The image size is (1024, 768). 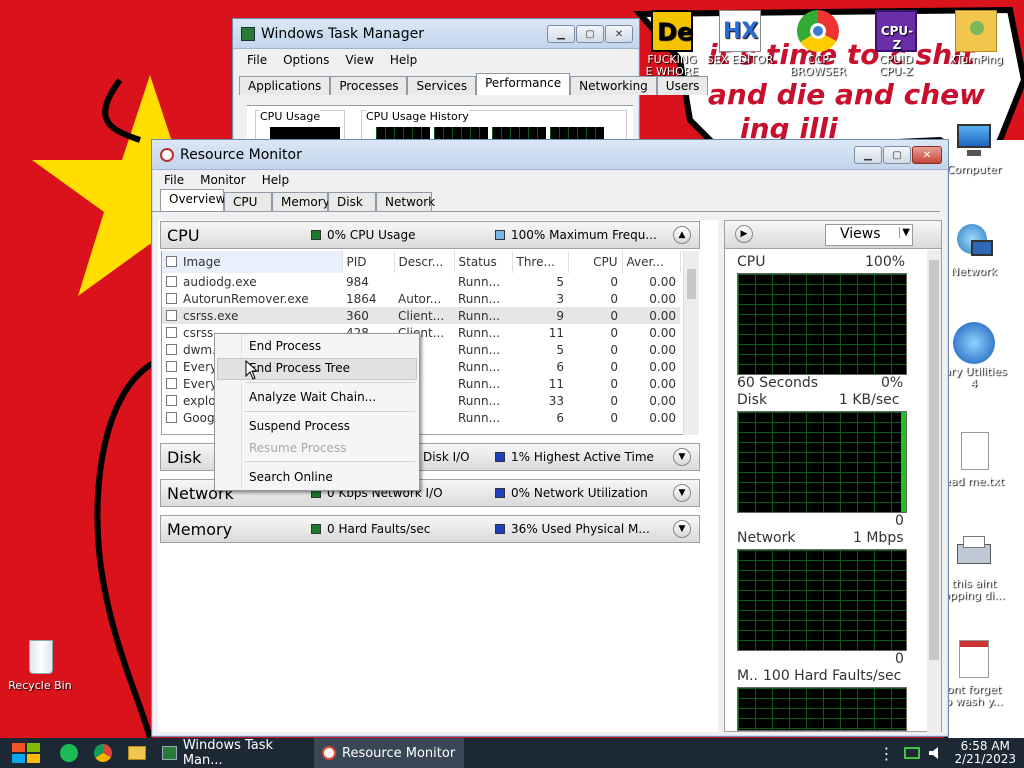 I want to click on disk-graph-min: 0, so click(x=899, y=521).